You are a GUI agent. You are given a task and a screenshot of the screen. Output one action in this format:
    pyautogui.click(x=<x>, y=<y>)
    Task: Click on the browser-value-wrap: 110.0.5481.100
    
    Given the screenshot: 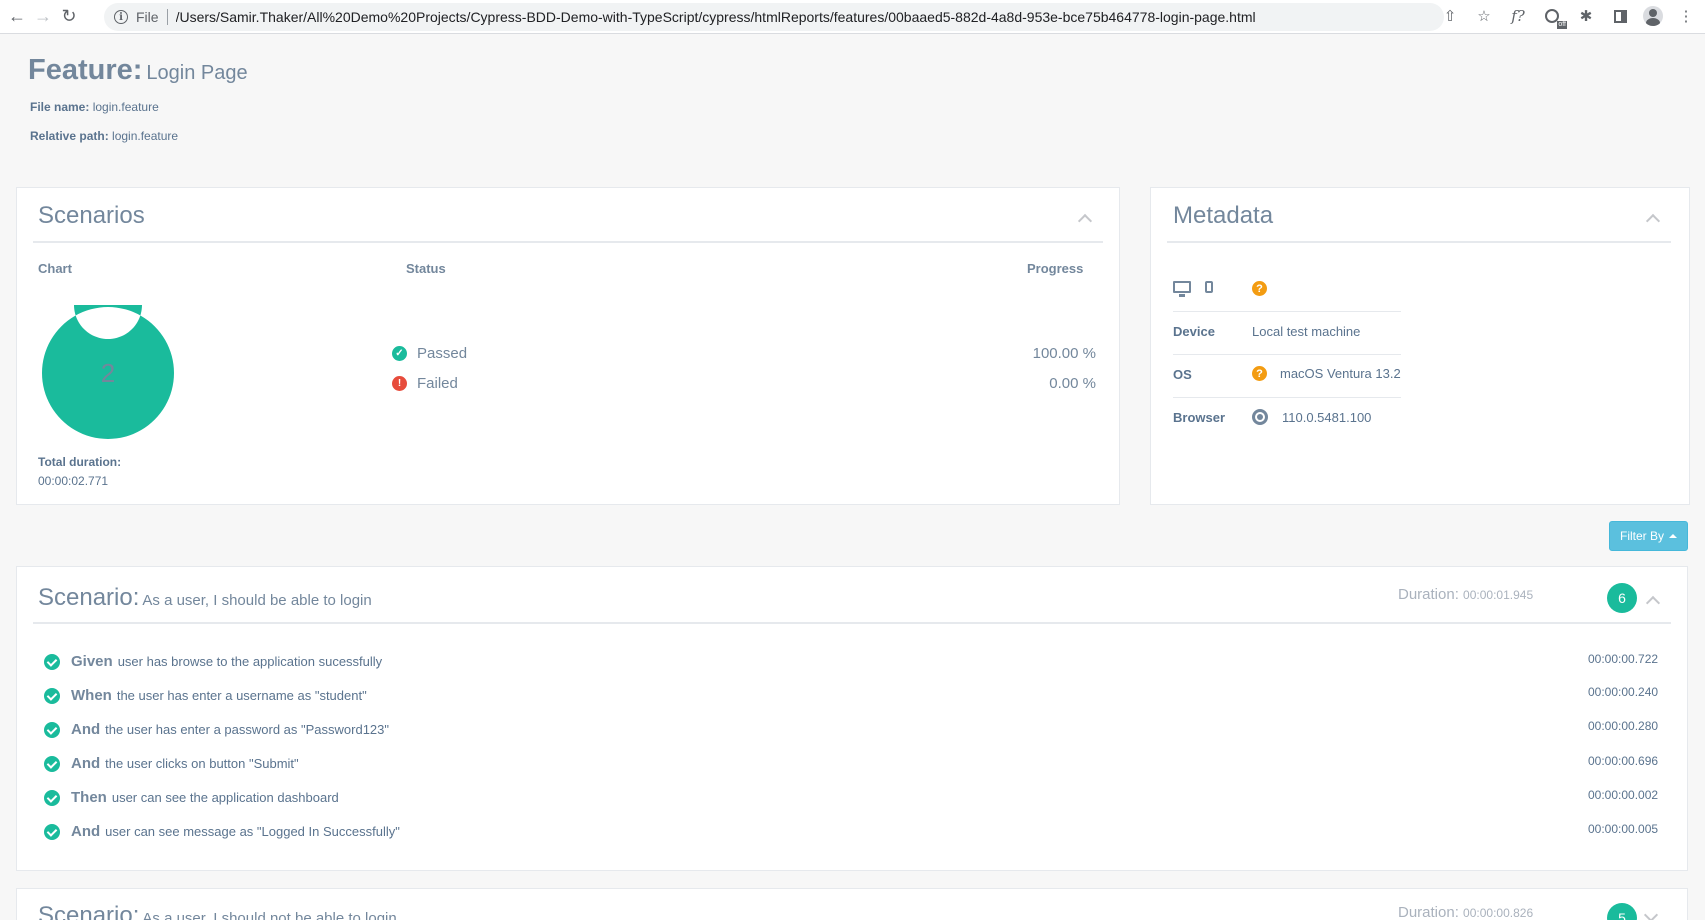 What is the action you would take?
    pyautogui.click(x=1311, y=417)
    